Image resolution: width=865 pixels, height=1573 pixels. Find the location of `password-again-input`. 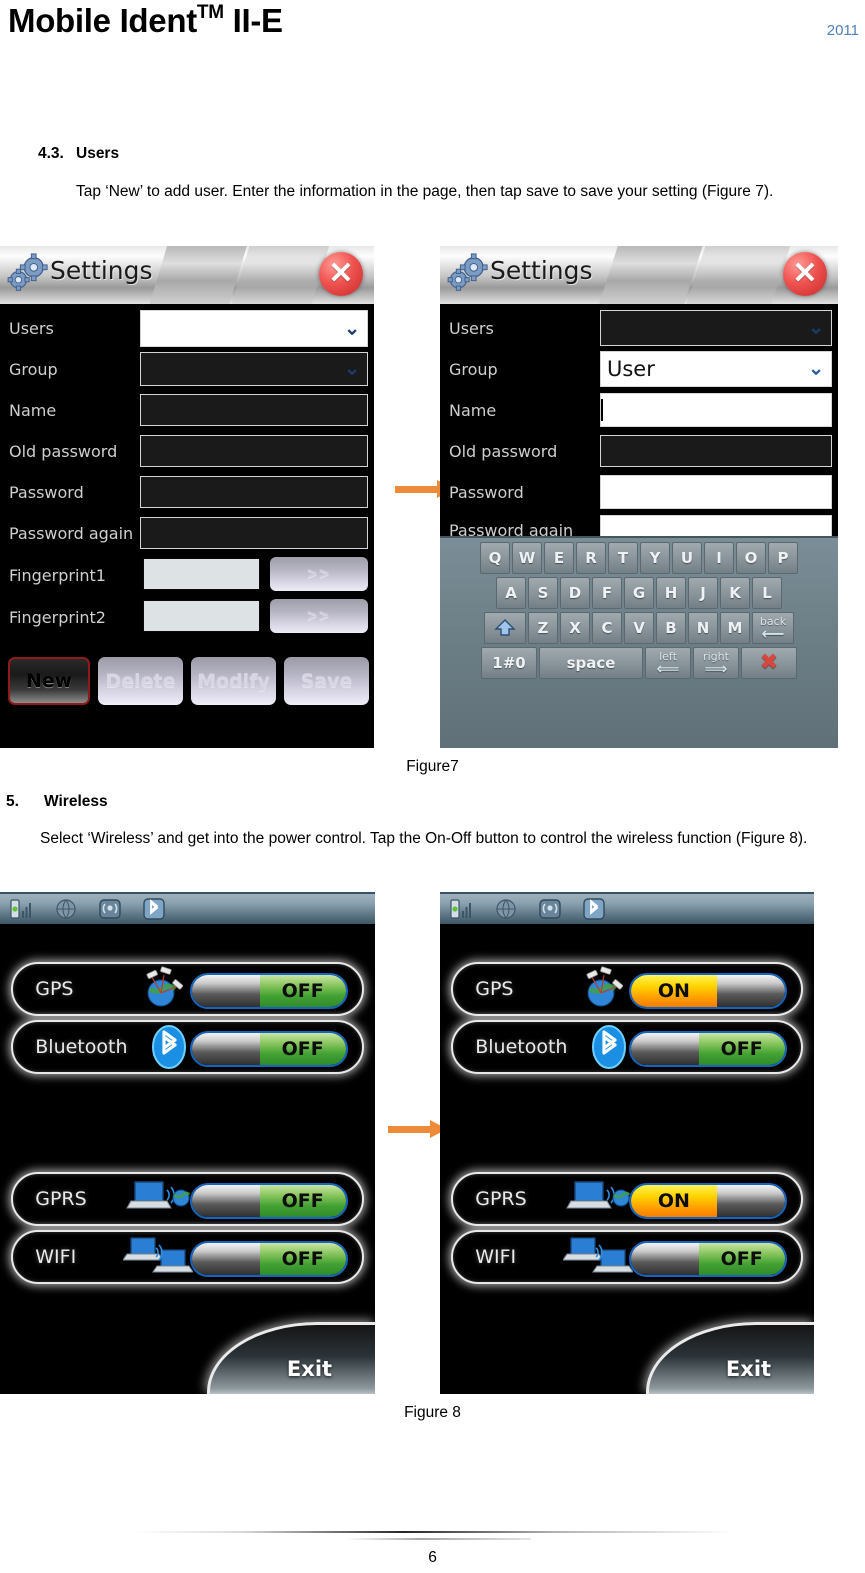

password-again-input is located at coordinates (254, 533).